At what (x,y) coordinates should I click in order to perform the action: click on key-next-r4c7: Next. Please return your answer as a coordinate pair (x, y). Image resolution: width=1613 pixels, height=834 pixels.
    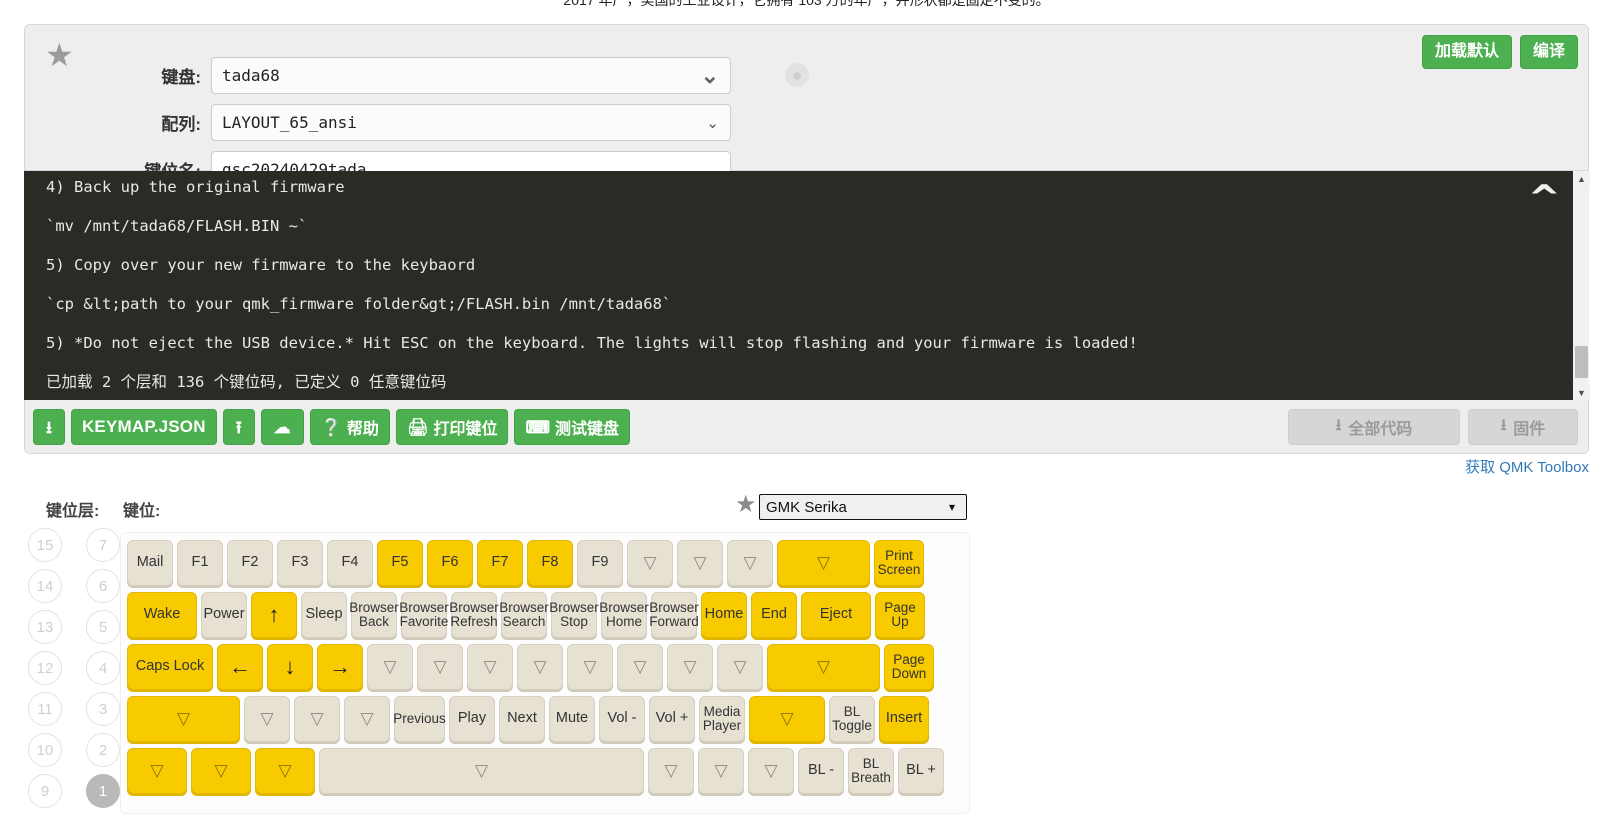
    Looking at the image, I should click on (522, 719).